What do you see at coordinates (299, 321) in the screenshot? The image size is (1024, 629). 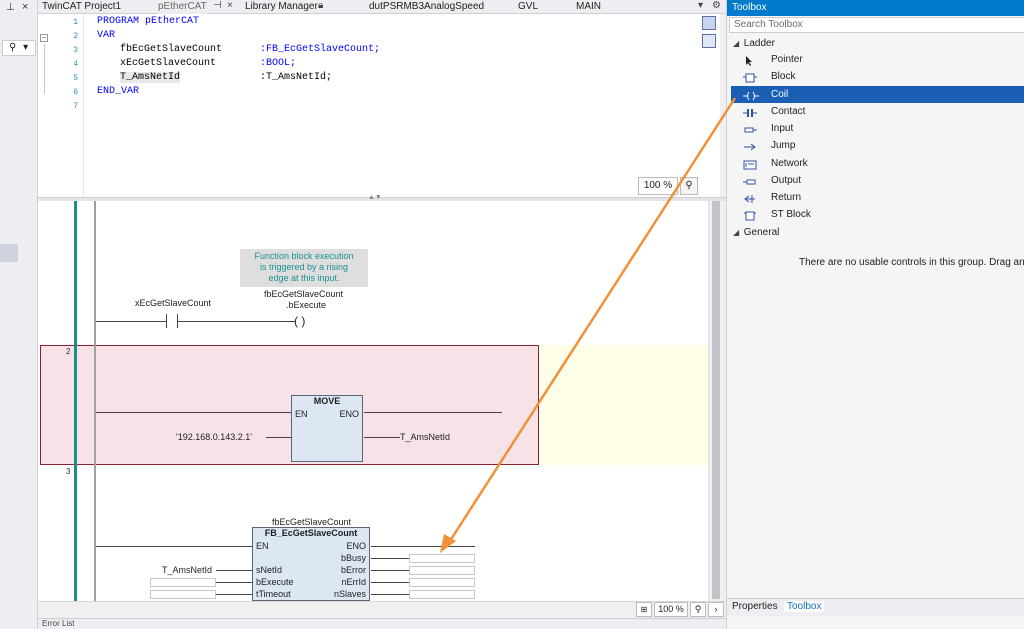 I see `coil-symbol: ( )` at bounding box center [299, 321].